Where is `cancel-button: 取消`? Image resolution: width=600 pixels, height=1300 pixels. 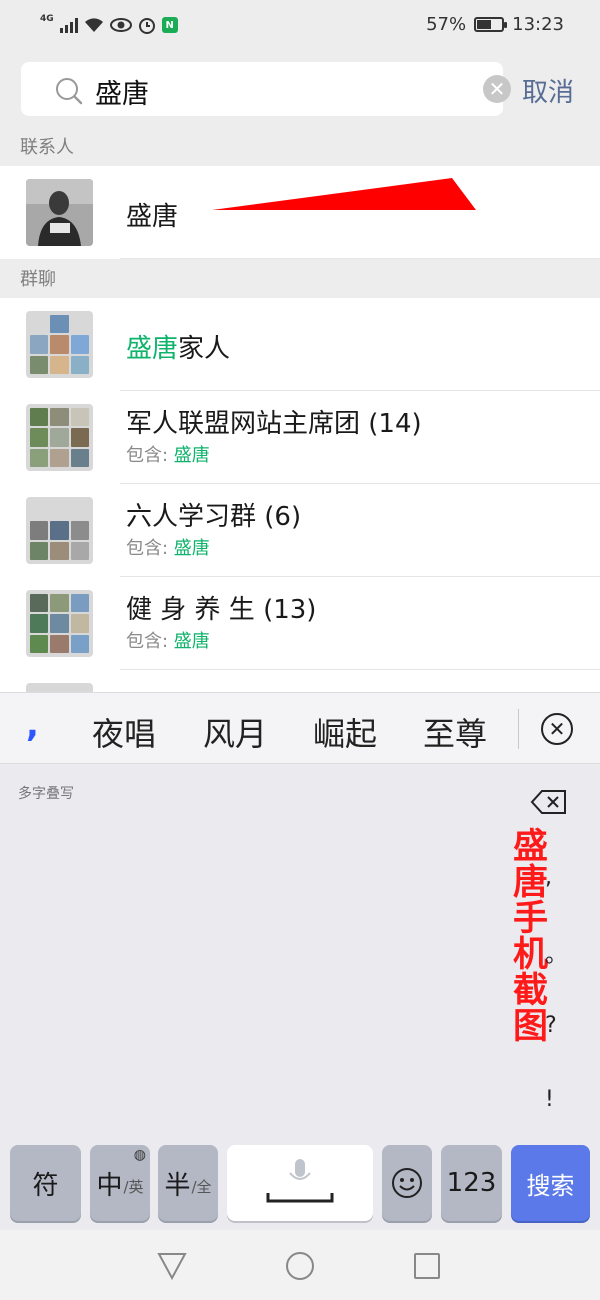 cancel-button: 取消 is located at coordinates (548, 90).